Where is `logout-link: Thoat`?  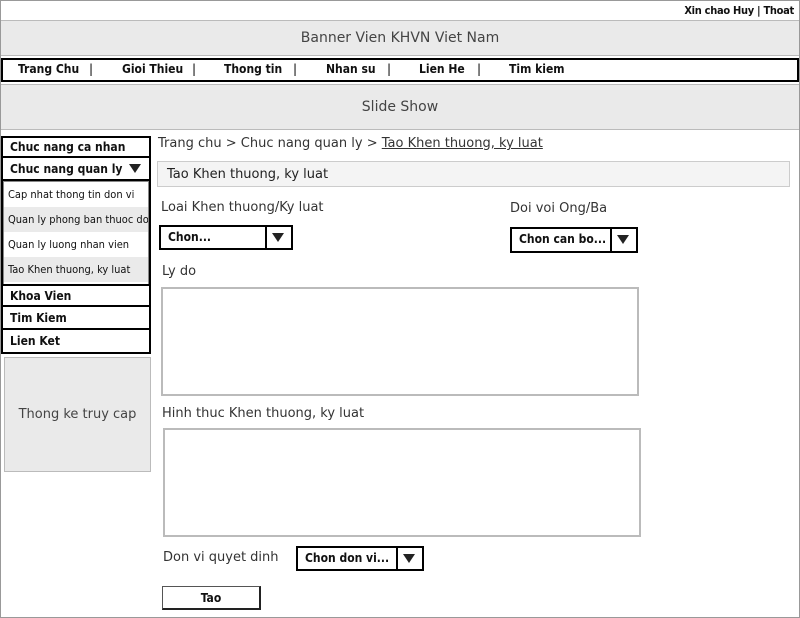 logout-link: Thoat is located at coordinates (778, 10).